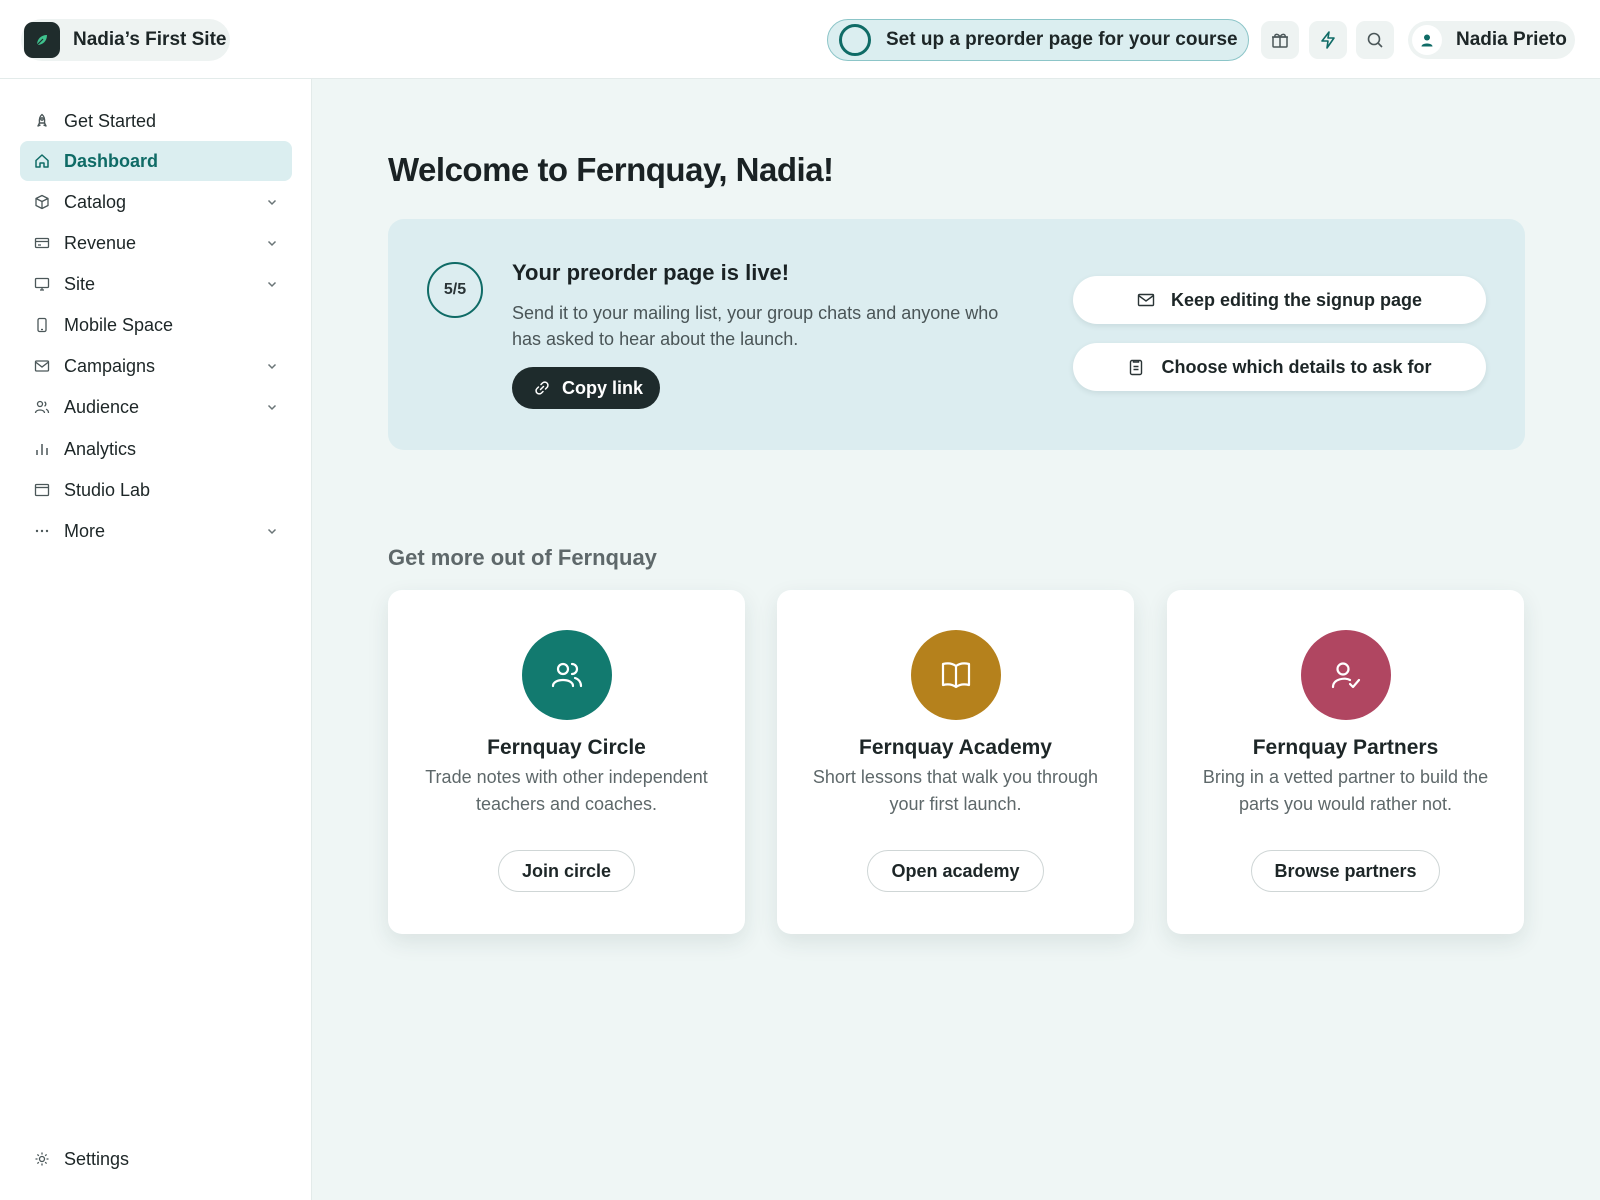 The width and height of the screenshot is (1600, 1200). I want to click on page-title: Welcome to Fernquay, Nadia!, so click(611, 169).